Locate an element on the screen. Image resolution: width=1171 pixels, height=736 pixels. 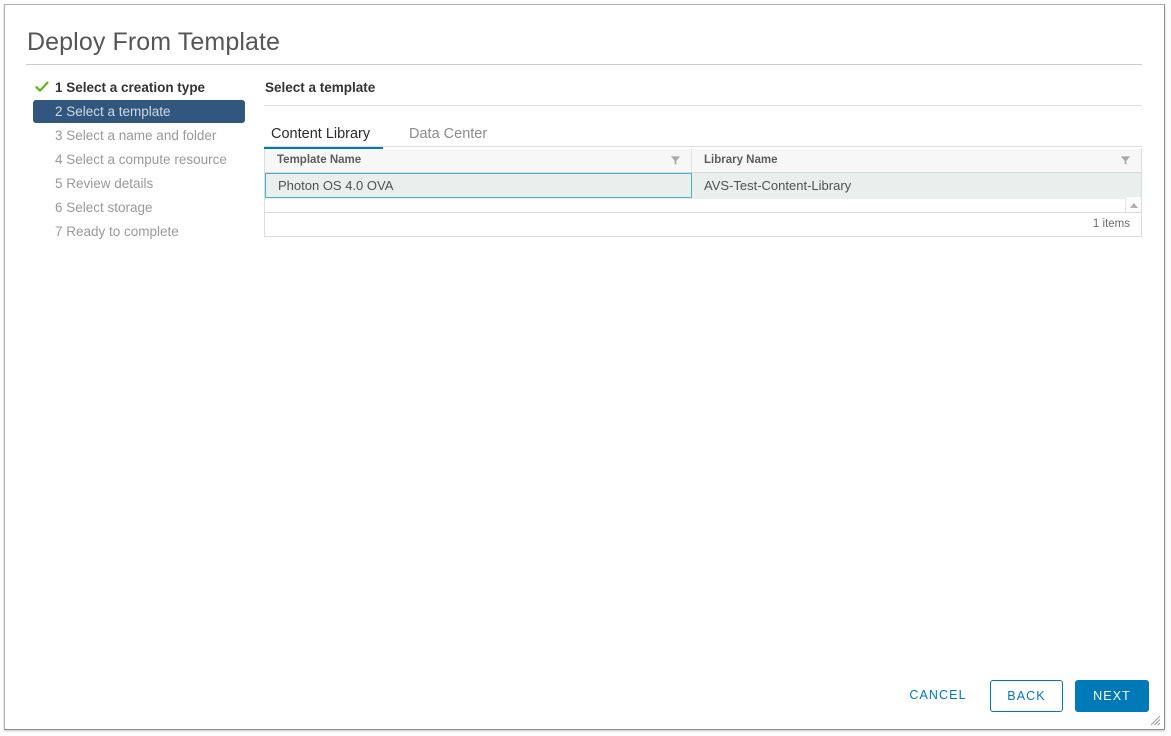
pane-heading: Select a template is located at coordinates (320, 87).